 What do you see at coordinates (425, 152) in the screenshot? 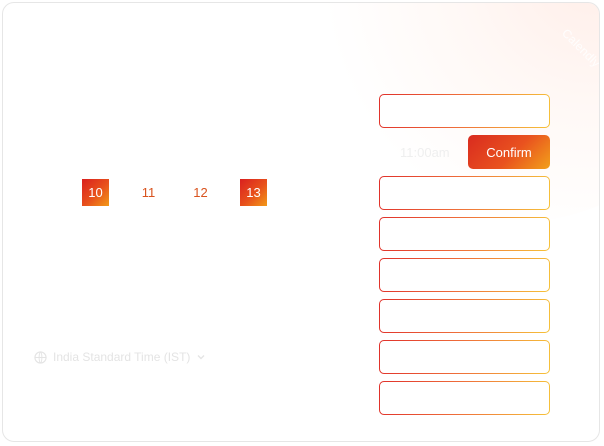
I see `selected-time-label: 11:00am` at bounding box center [425, 152].